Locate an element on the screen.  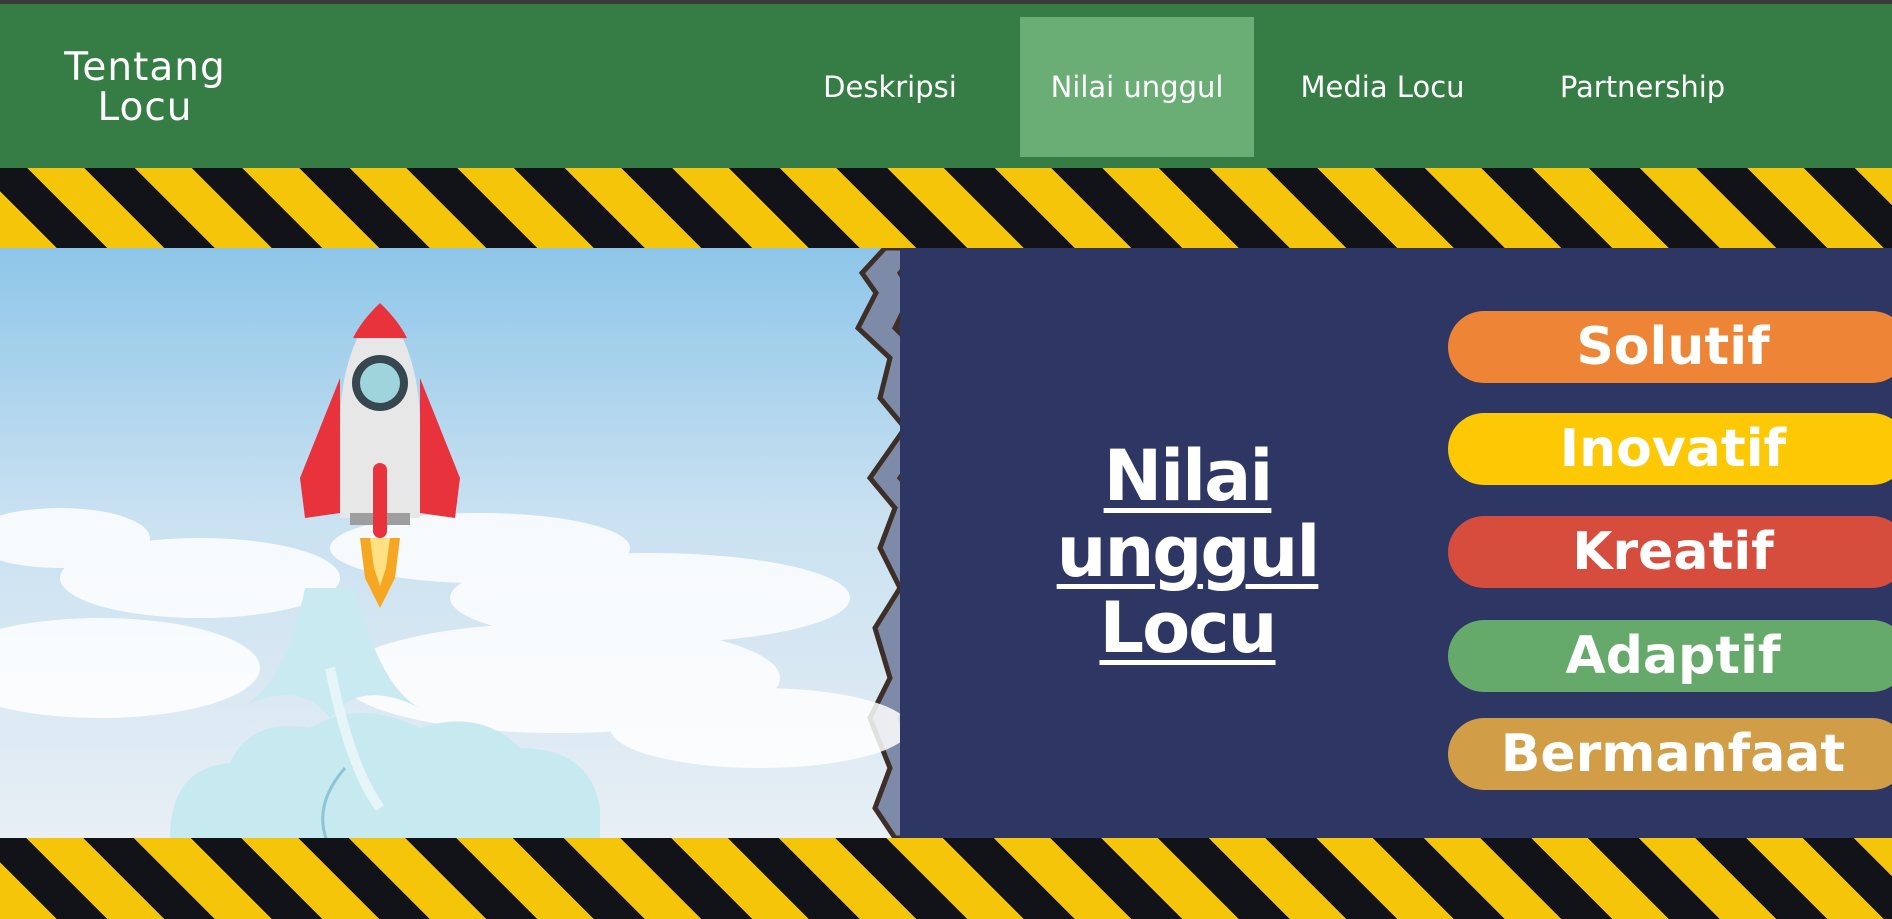
value-pill-adaptif: Adaptif is located at coordinates (1670, 656).